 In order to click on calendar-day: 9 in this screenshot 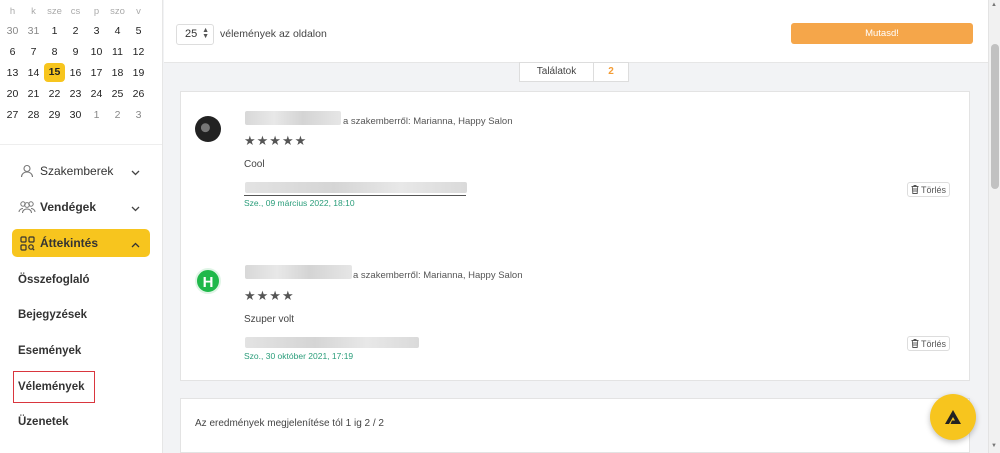, I will do `click(75, 52)`.